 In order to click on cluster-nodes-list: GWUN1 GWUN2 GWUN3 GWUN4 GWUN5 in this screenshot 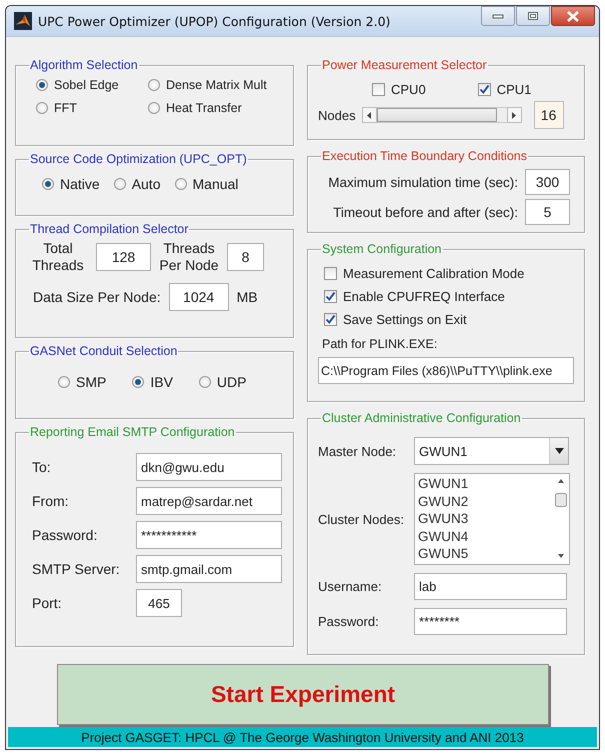, I will do `click(492, 519)`.